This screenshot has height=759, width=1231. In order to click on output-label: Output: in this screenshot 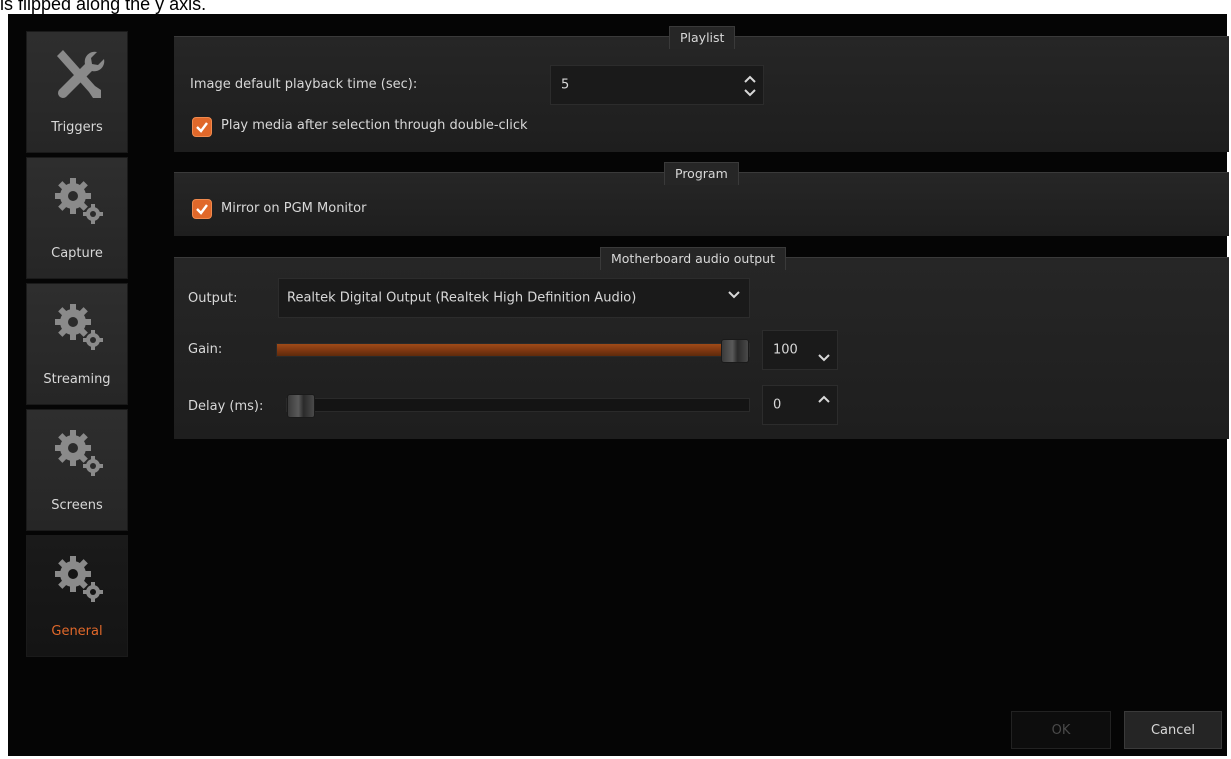, I will do `click(213, 298)`.